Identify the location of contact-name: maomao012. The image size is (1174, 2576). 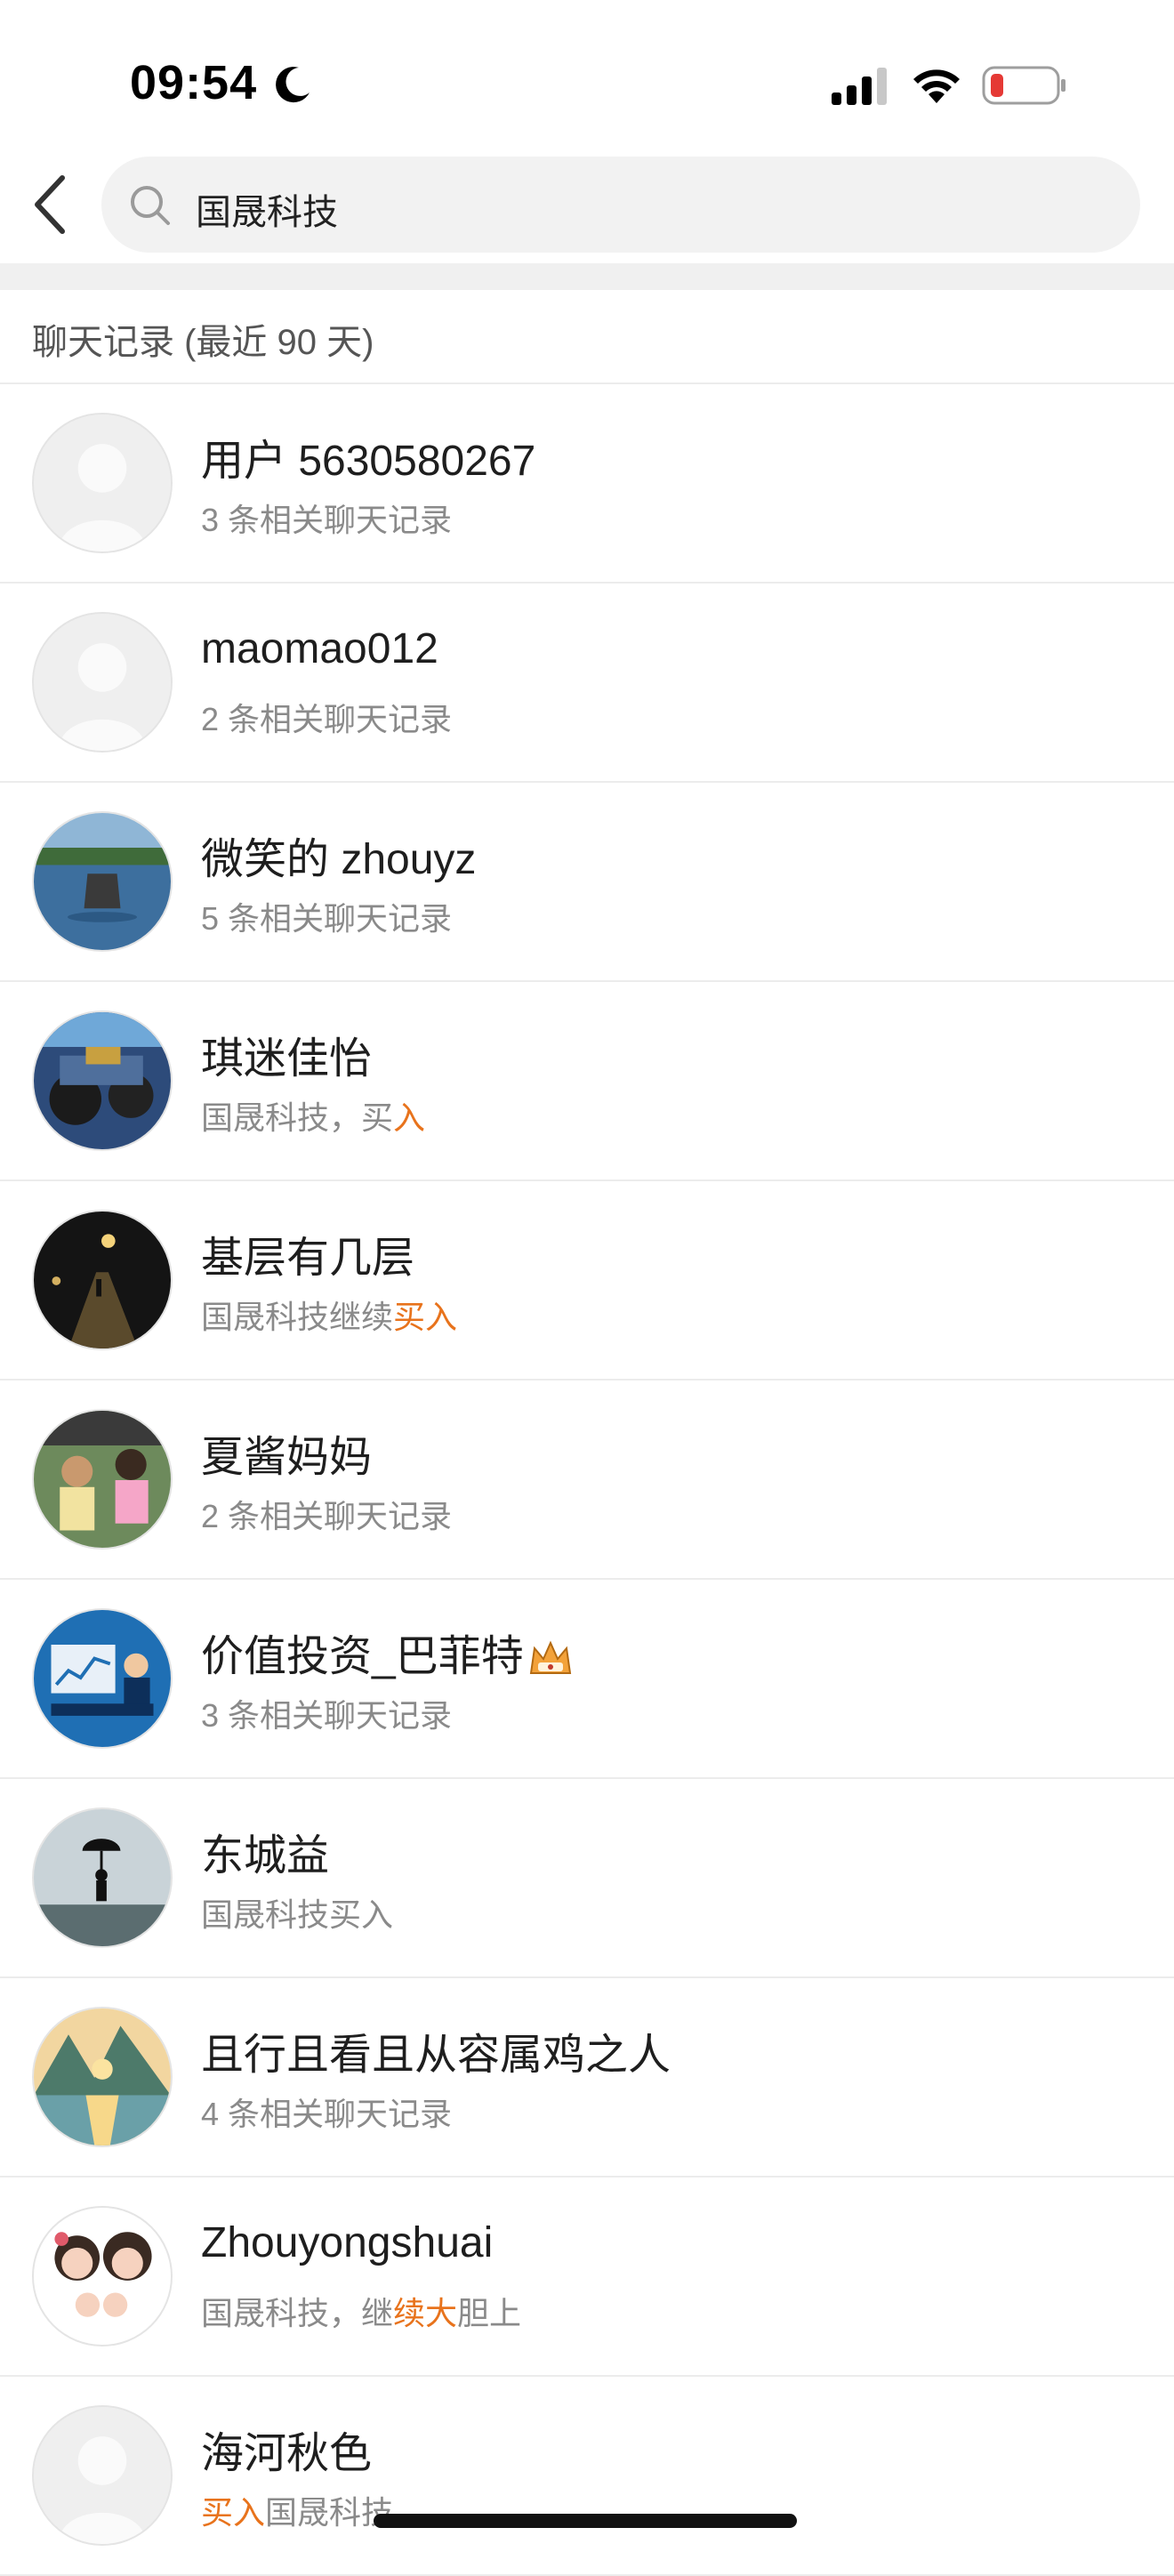
(319, 648).